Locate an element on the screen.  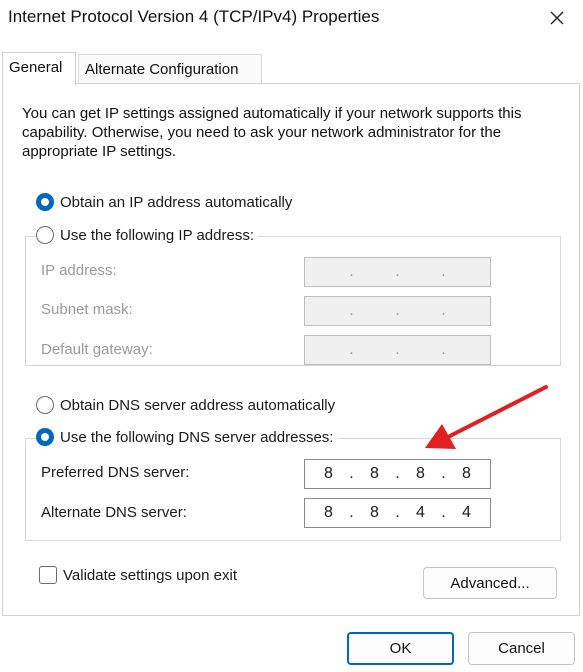
preferred-dns-label: Preferred DNS server: is located at coordinates (115, 472).